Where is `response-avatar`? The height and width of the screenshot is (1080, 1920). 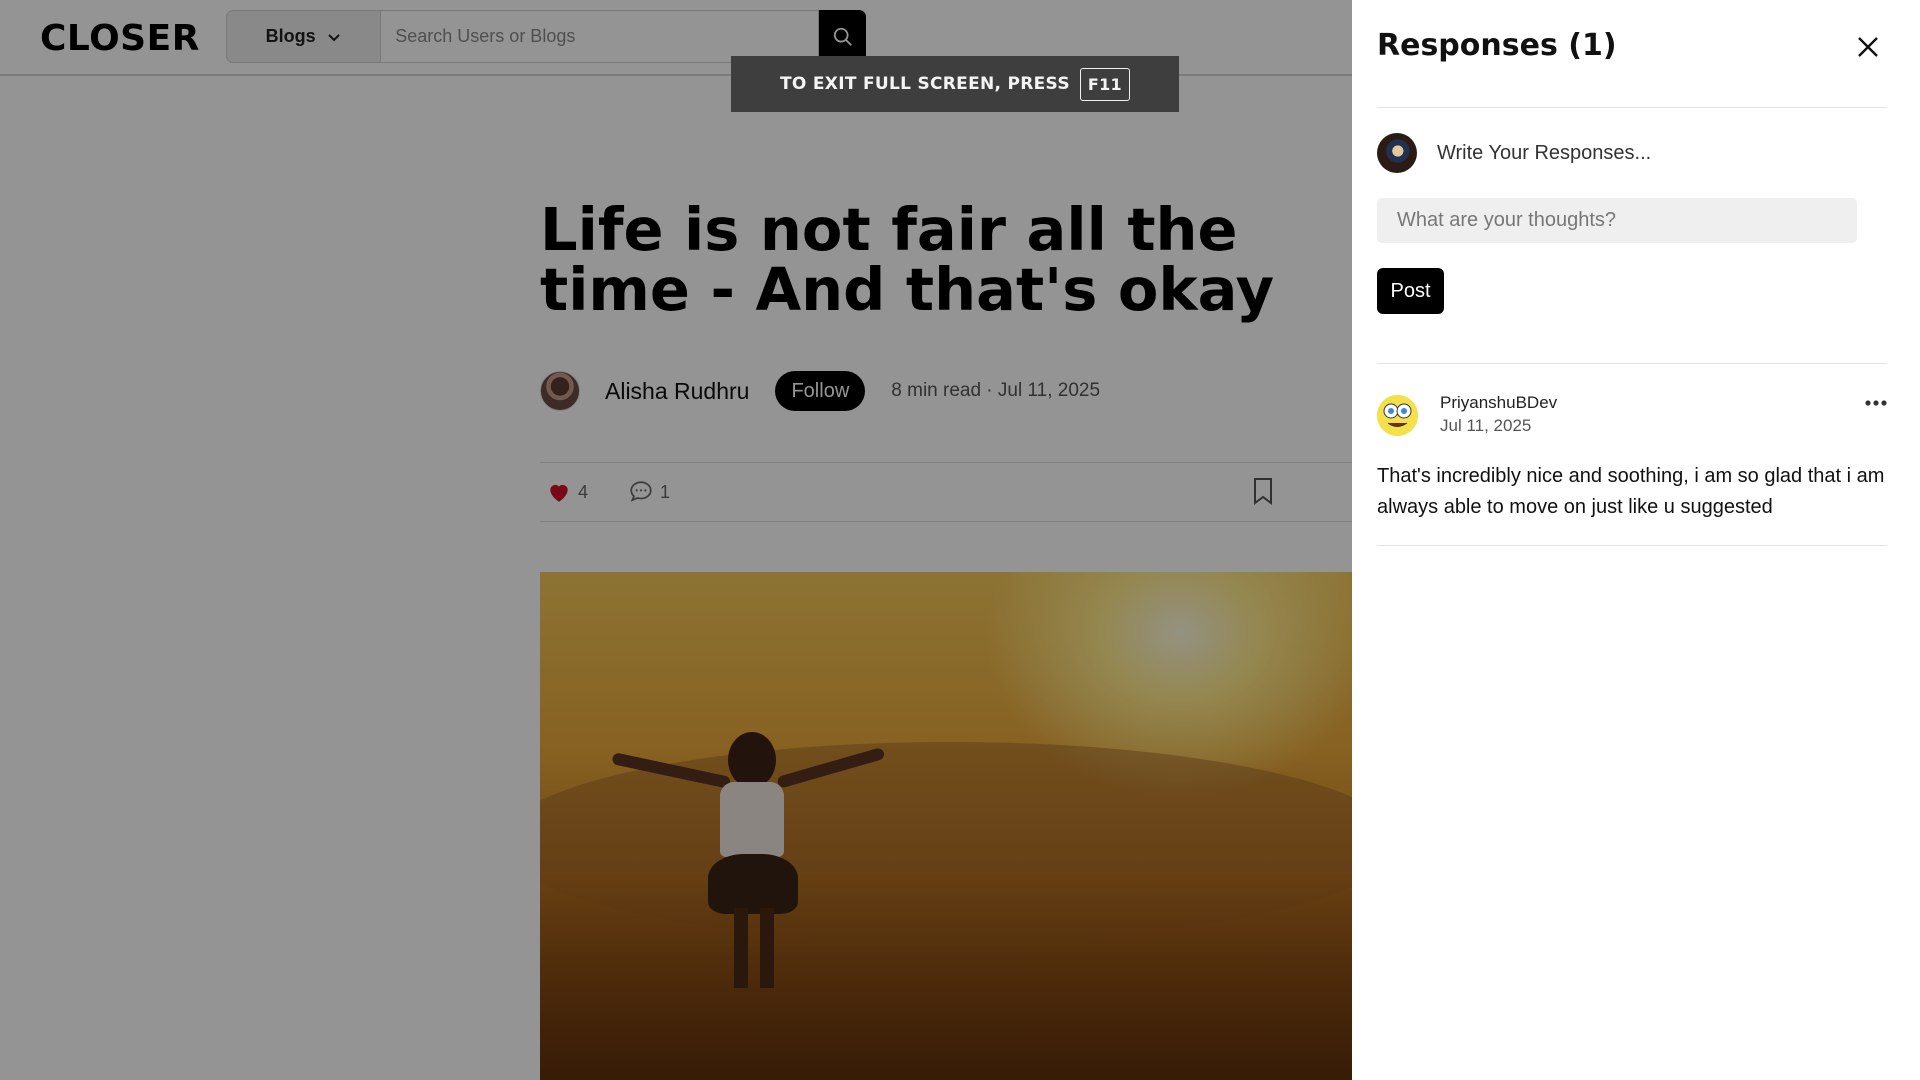 response-avatar is located at coordinates (1397, 415).